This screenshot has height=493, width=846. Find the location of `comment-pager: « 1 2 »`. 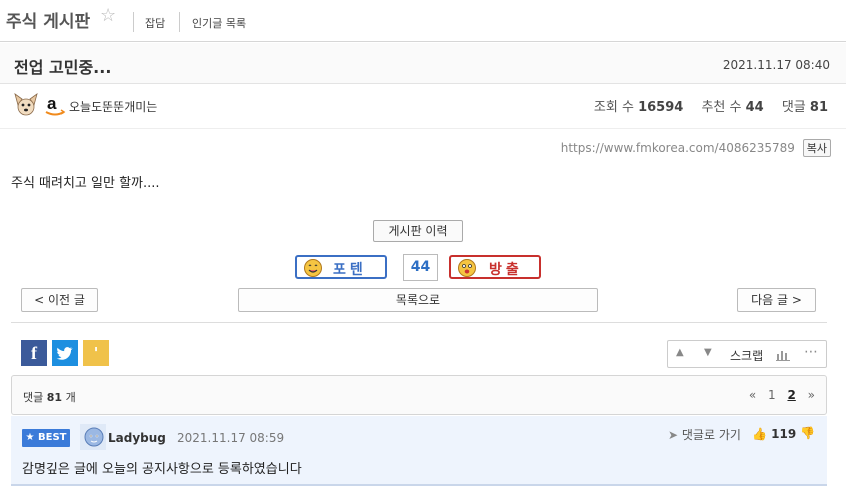

comment-pager: « 1 2 » is located at coordinates (778, 395).